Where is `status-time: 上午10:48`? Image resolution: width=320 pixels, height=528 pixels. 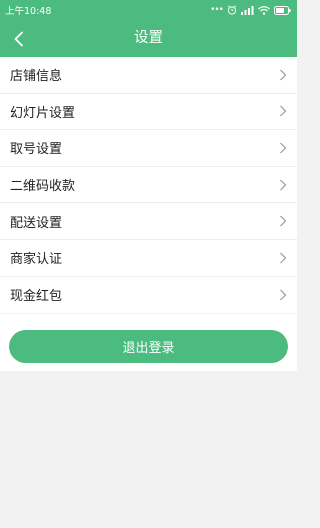
status-time: 上午10:48 is located at coordinates (28, 11).